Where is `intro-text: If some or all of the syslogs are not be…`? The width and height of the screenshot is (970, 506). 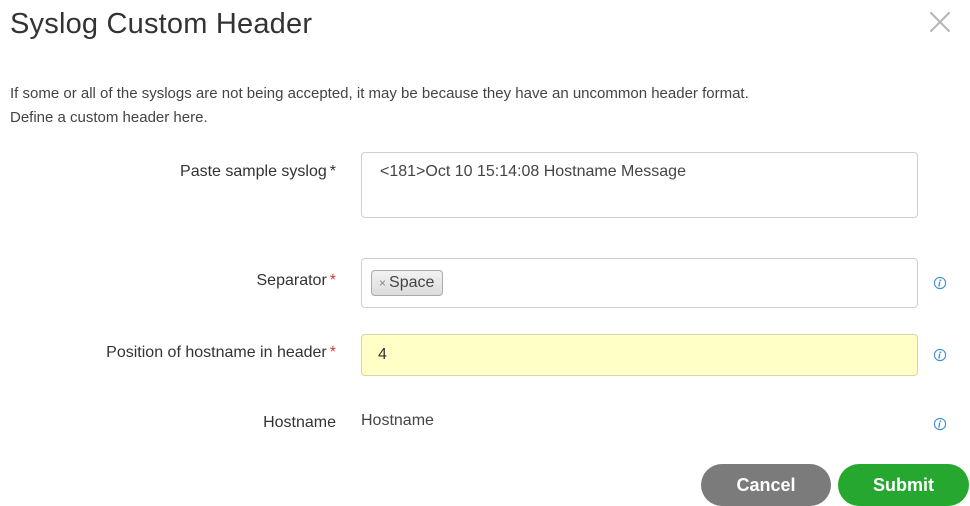 intro-text: If some or all of the syslogs are not be… is located at coordinates (490, 106).